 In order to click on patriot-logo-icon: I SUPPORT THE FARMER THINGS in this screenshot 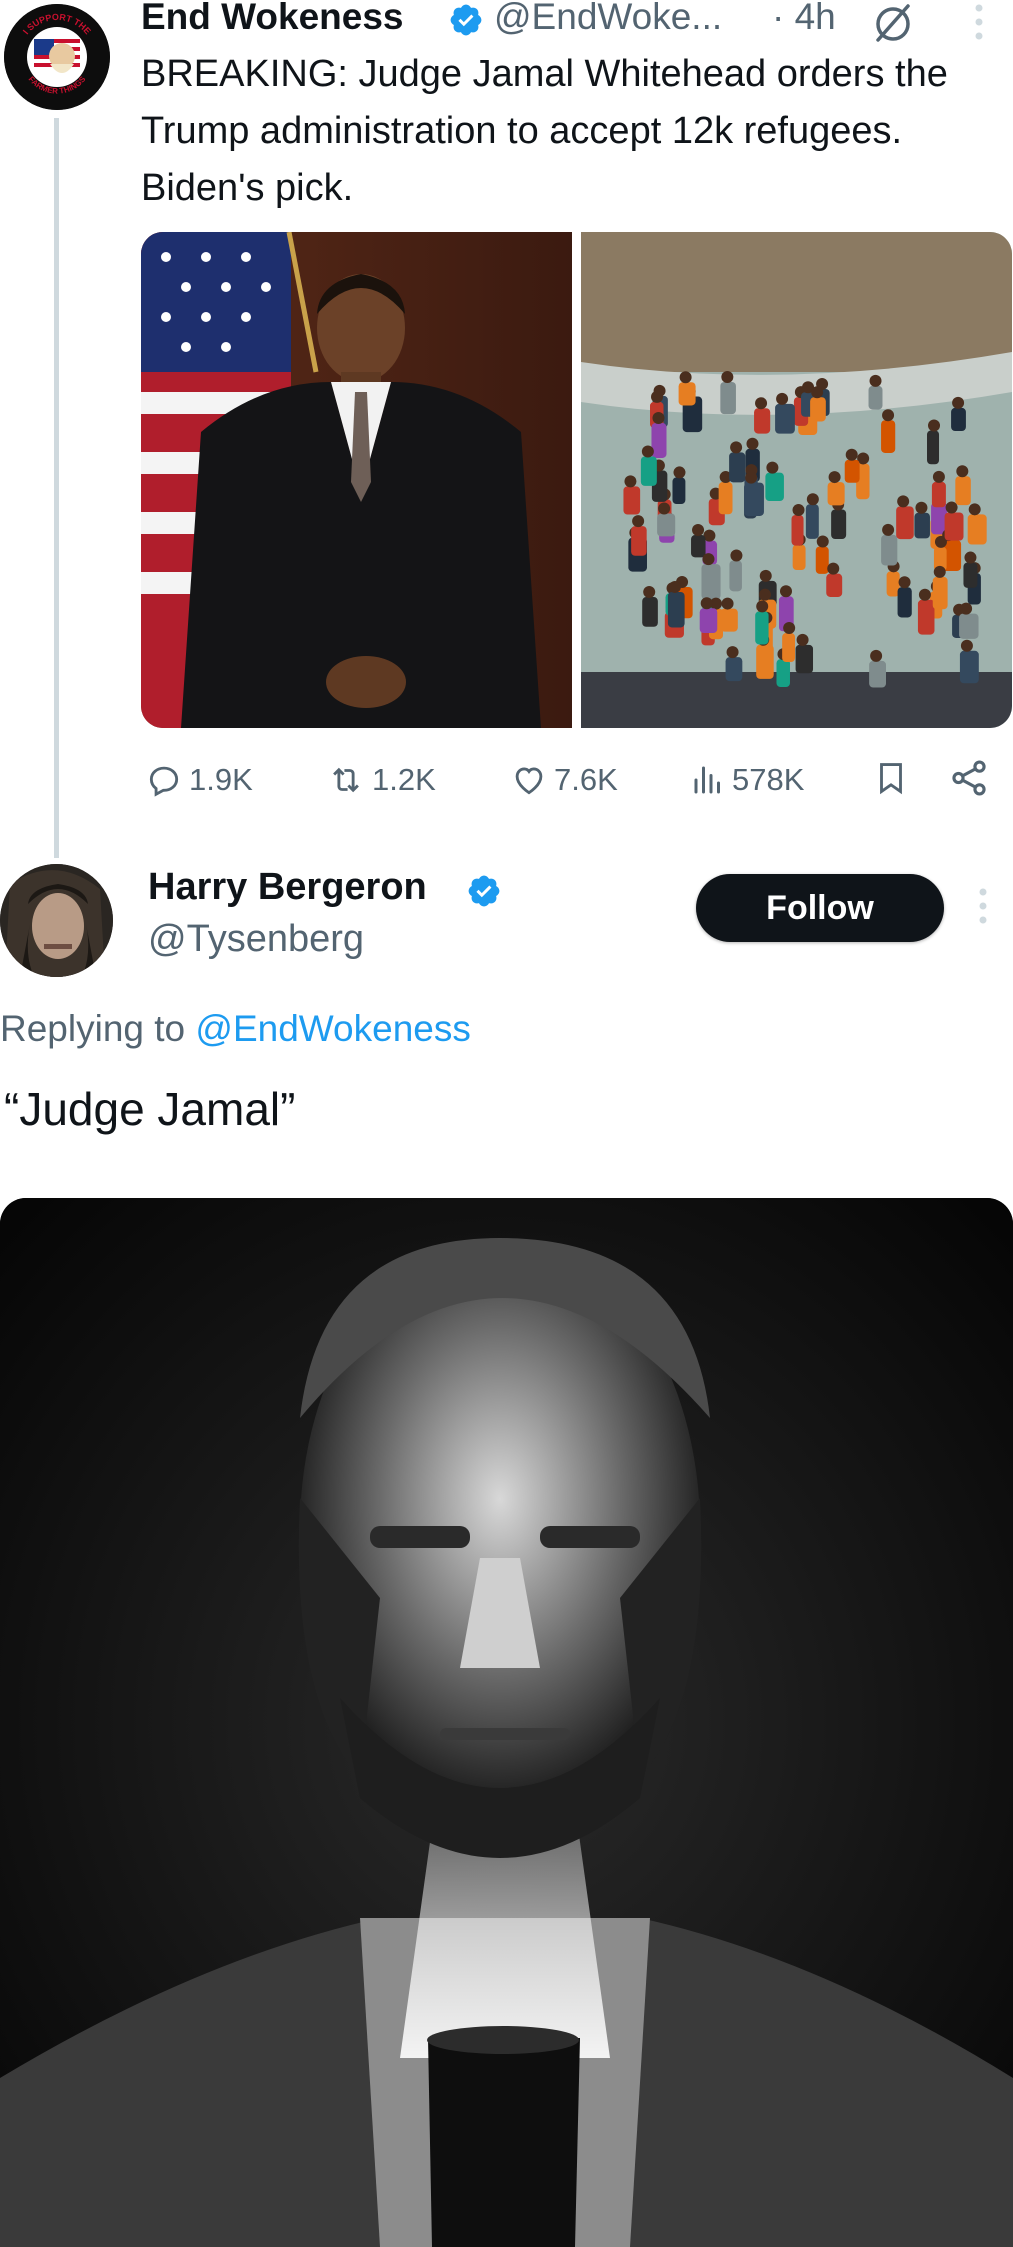, I will do `click(57, 57)`.